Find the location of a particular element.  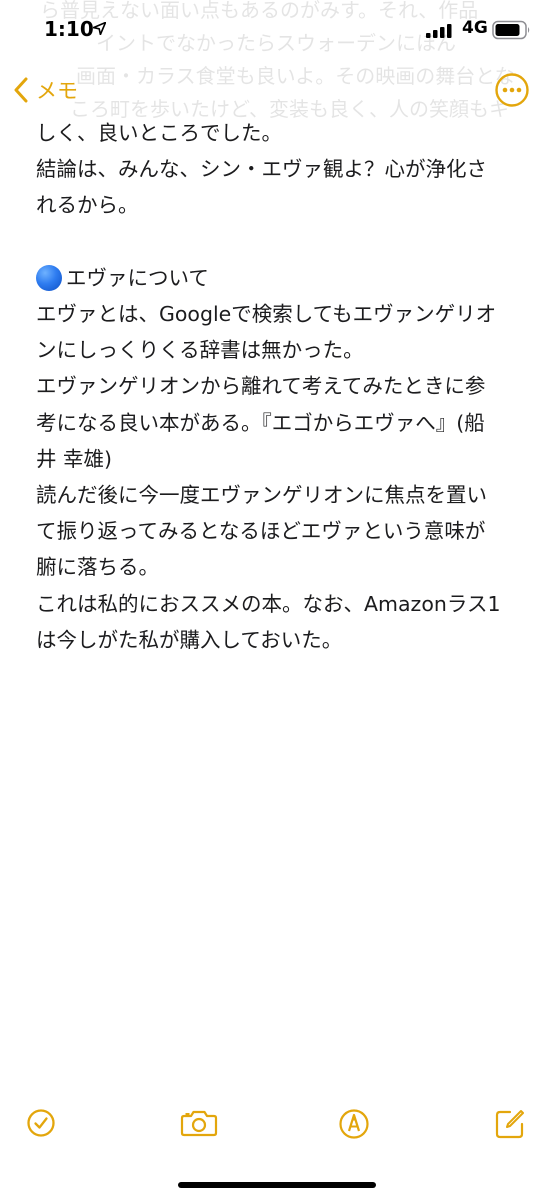

more-options-button is located at coordinates (512, 92).